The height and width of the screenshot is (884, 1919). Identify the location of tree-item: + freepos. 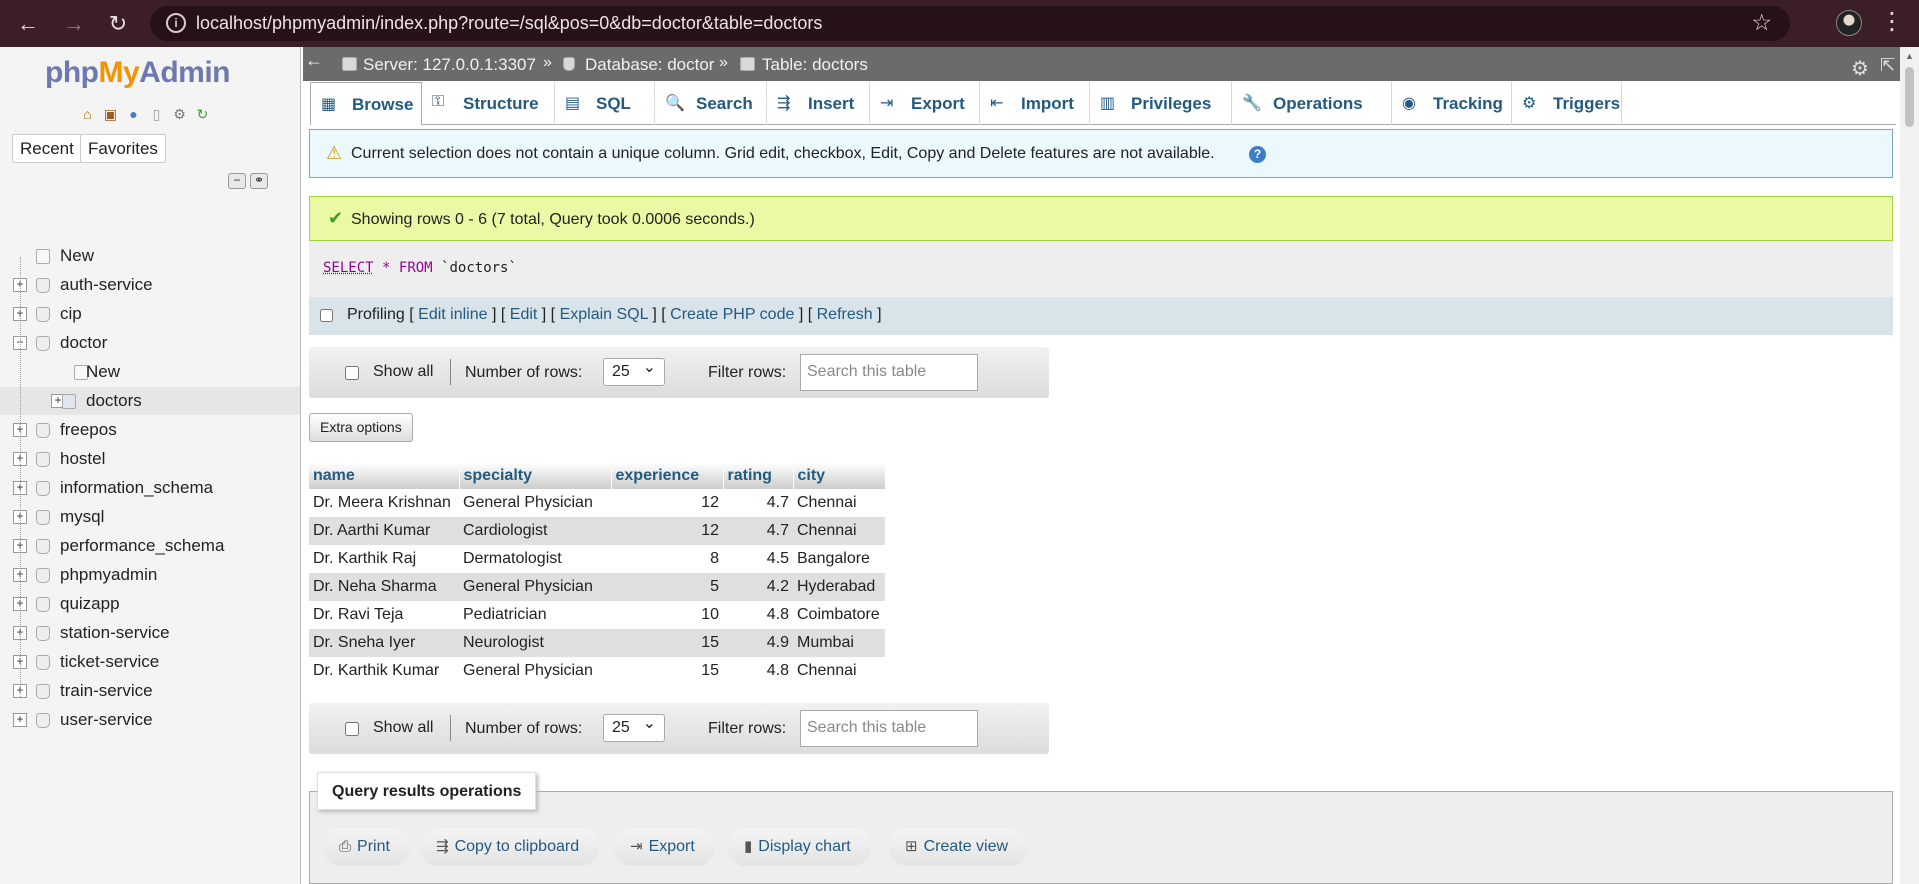
(150, 430).